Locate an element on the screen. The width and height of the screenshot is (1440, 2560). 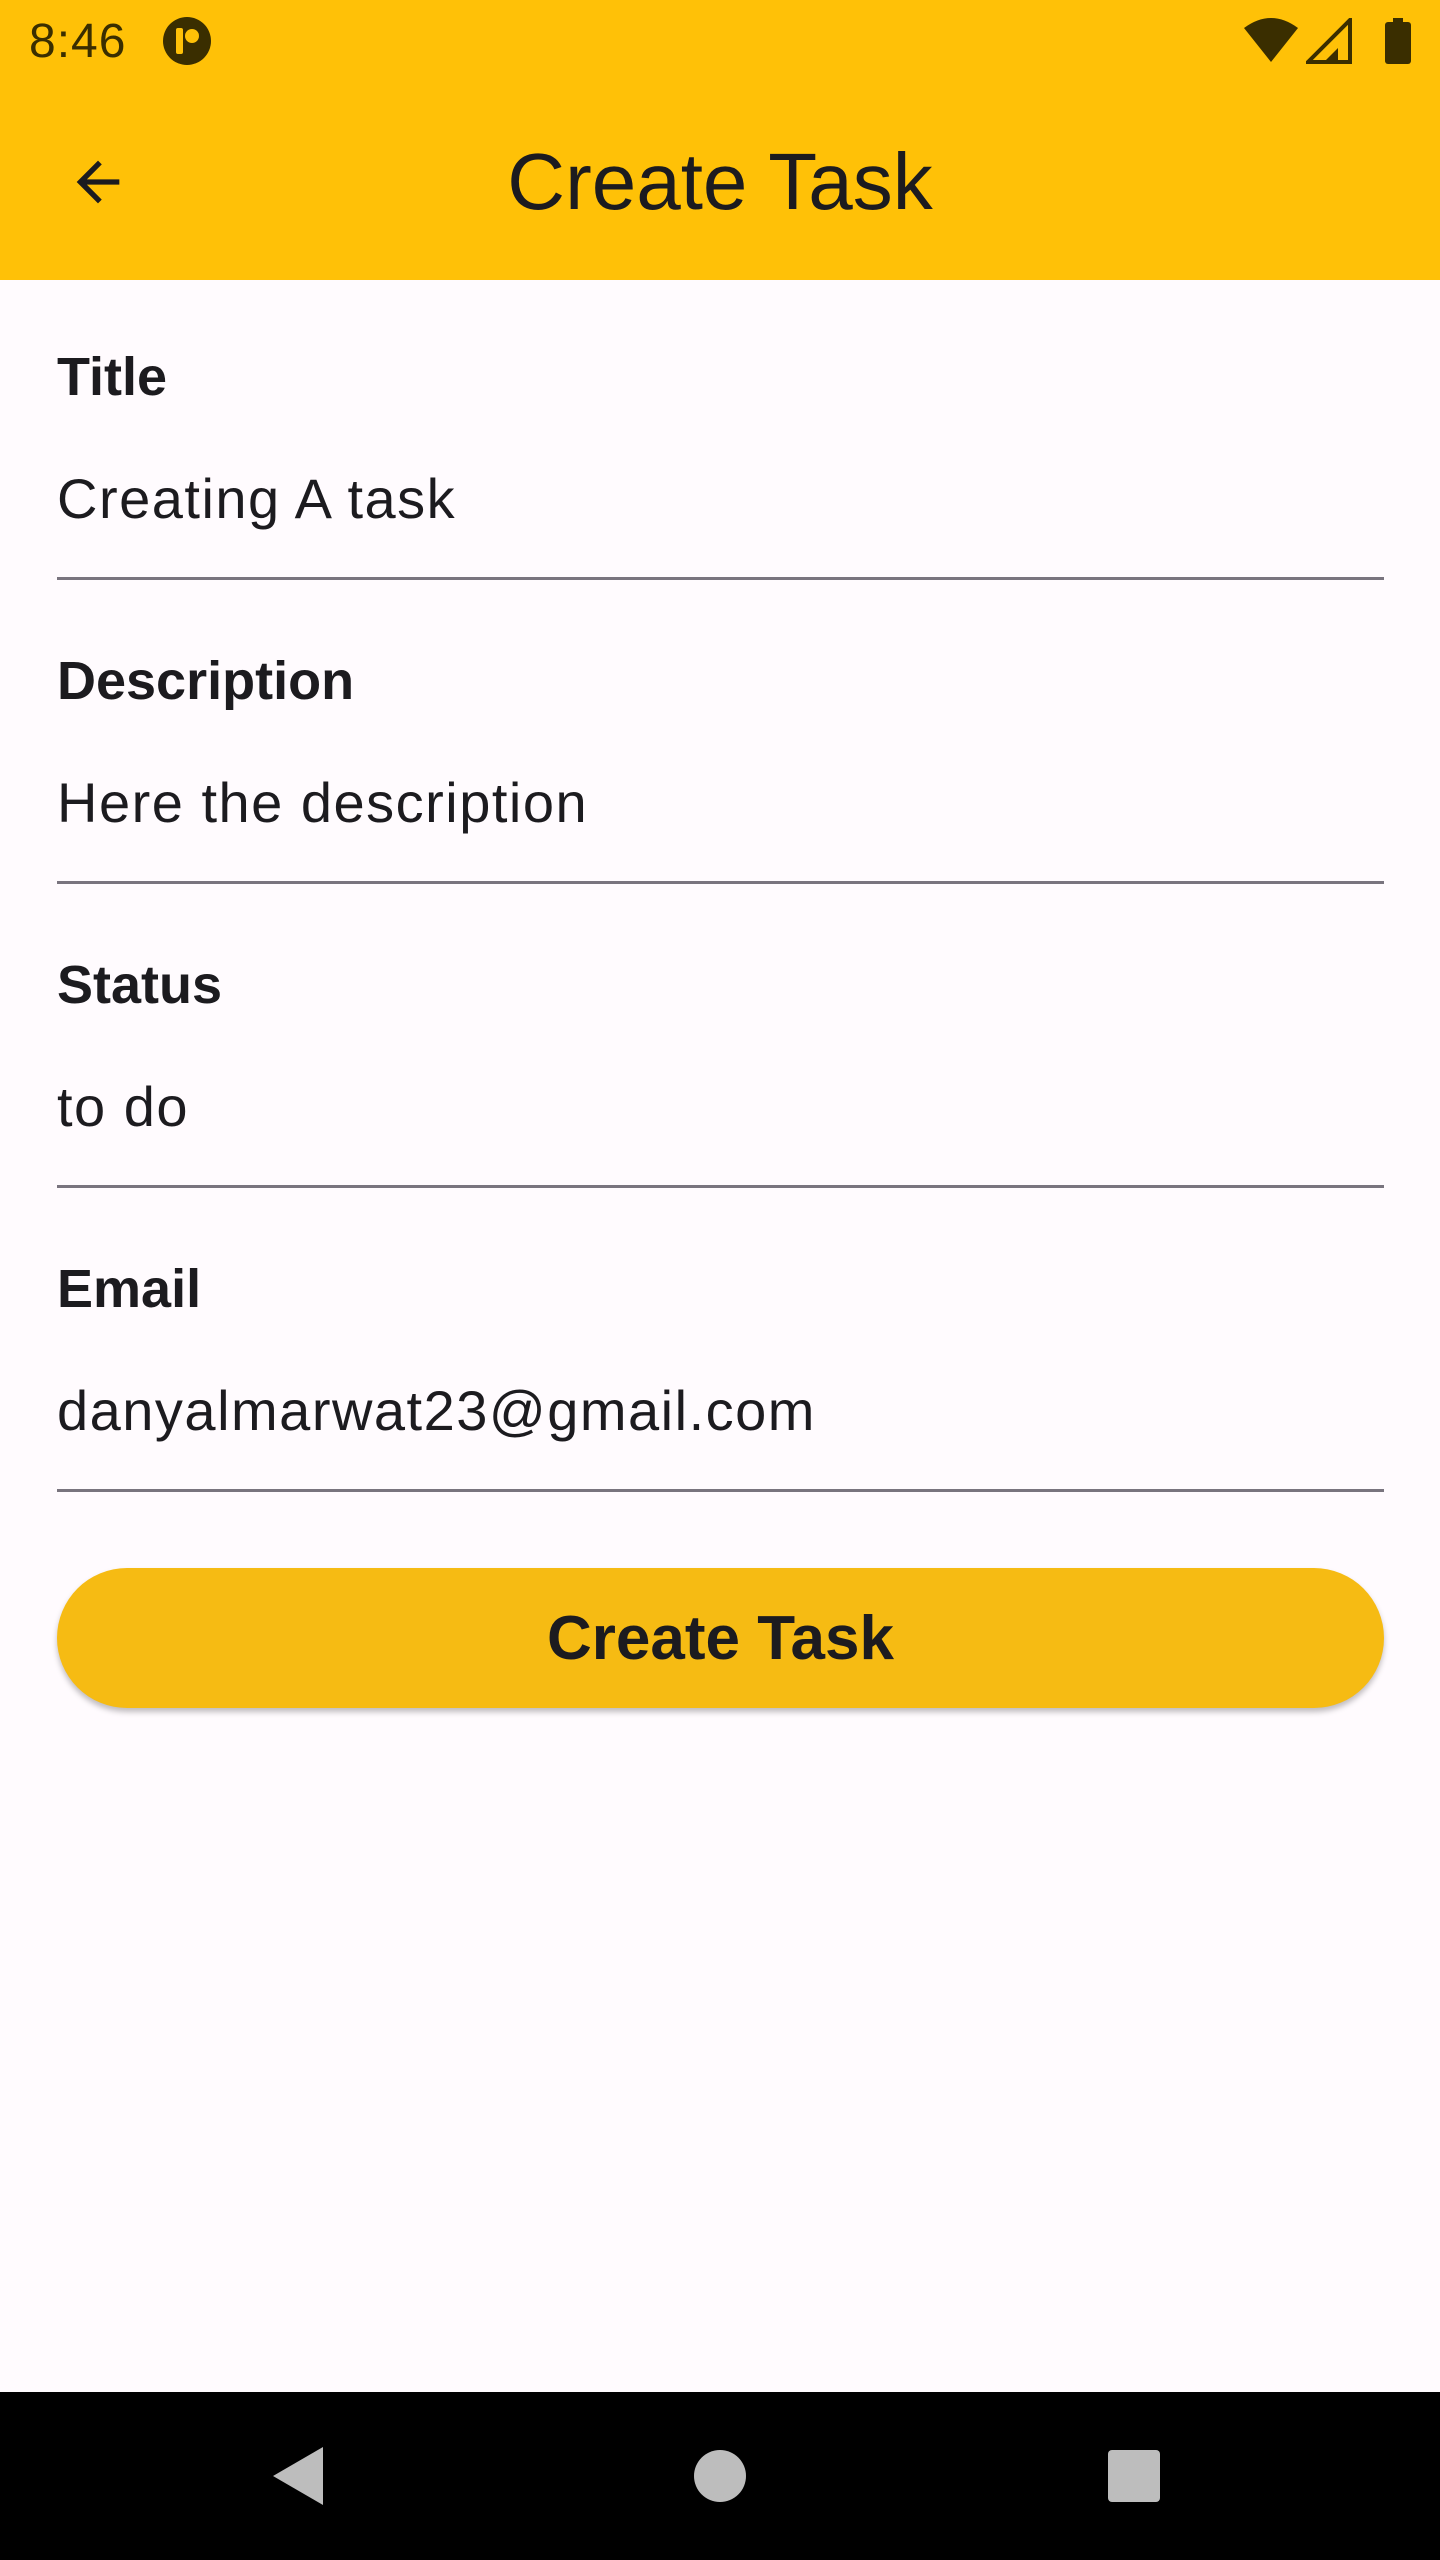
system-navigation-bar is located at coordinates (720, 2476).